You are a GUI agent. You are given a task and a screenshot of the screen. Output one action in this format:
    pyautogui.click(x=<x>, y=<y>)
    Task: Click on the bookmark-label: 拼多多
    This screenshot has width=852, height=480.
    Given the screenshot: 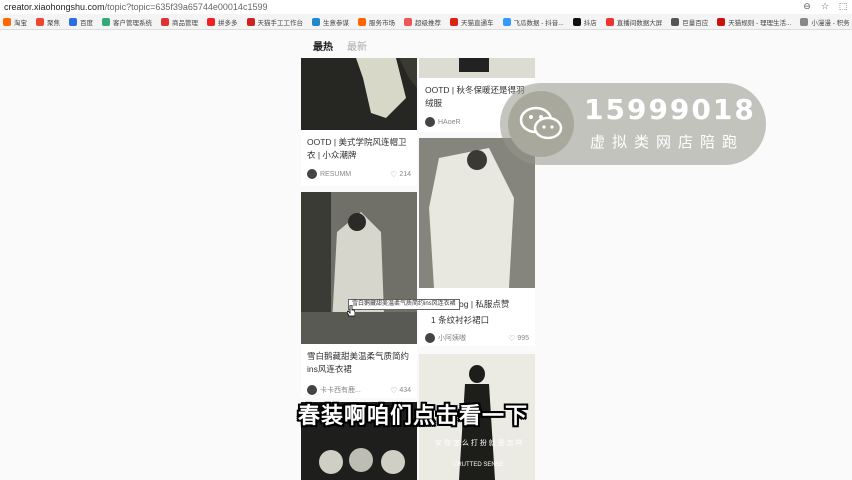 What is the action you would take?
    pyautogui.click(x=228, y=23)
    